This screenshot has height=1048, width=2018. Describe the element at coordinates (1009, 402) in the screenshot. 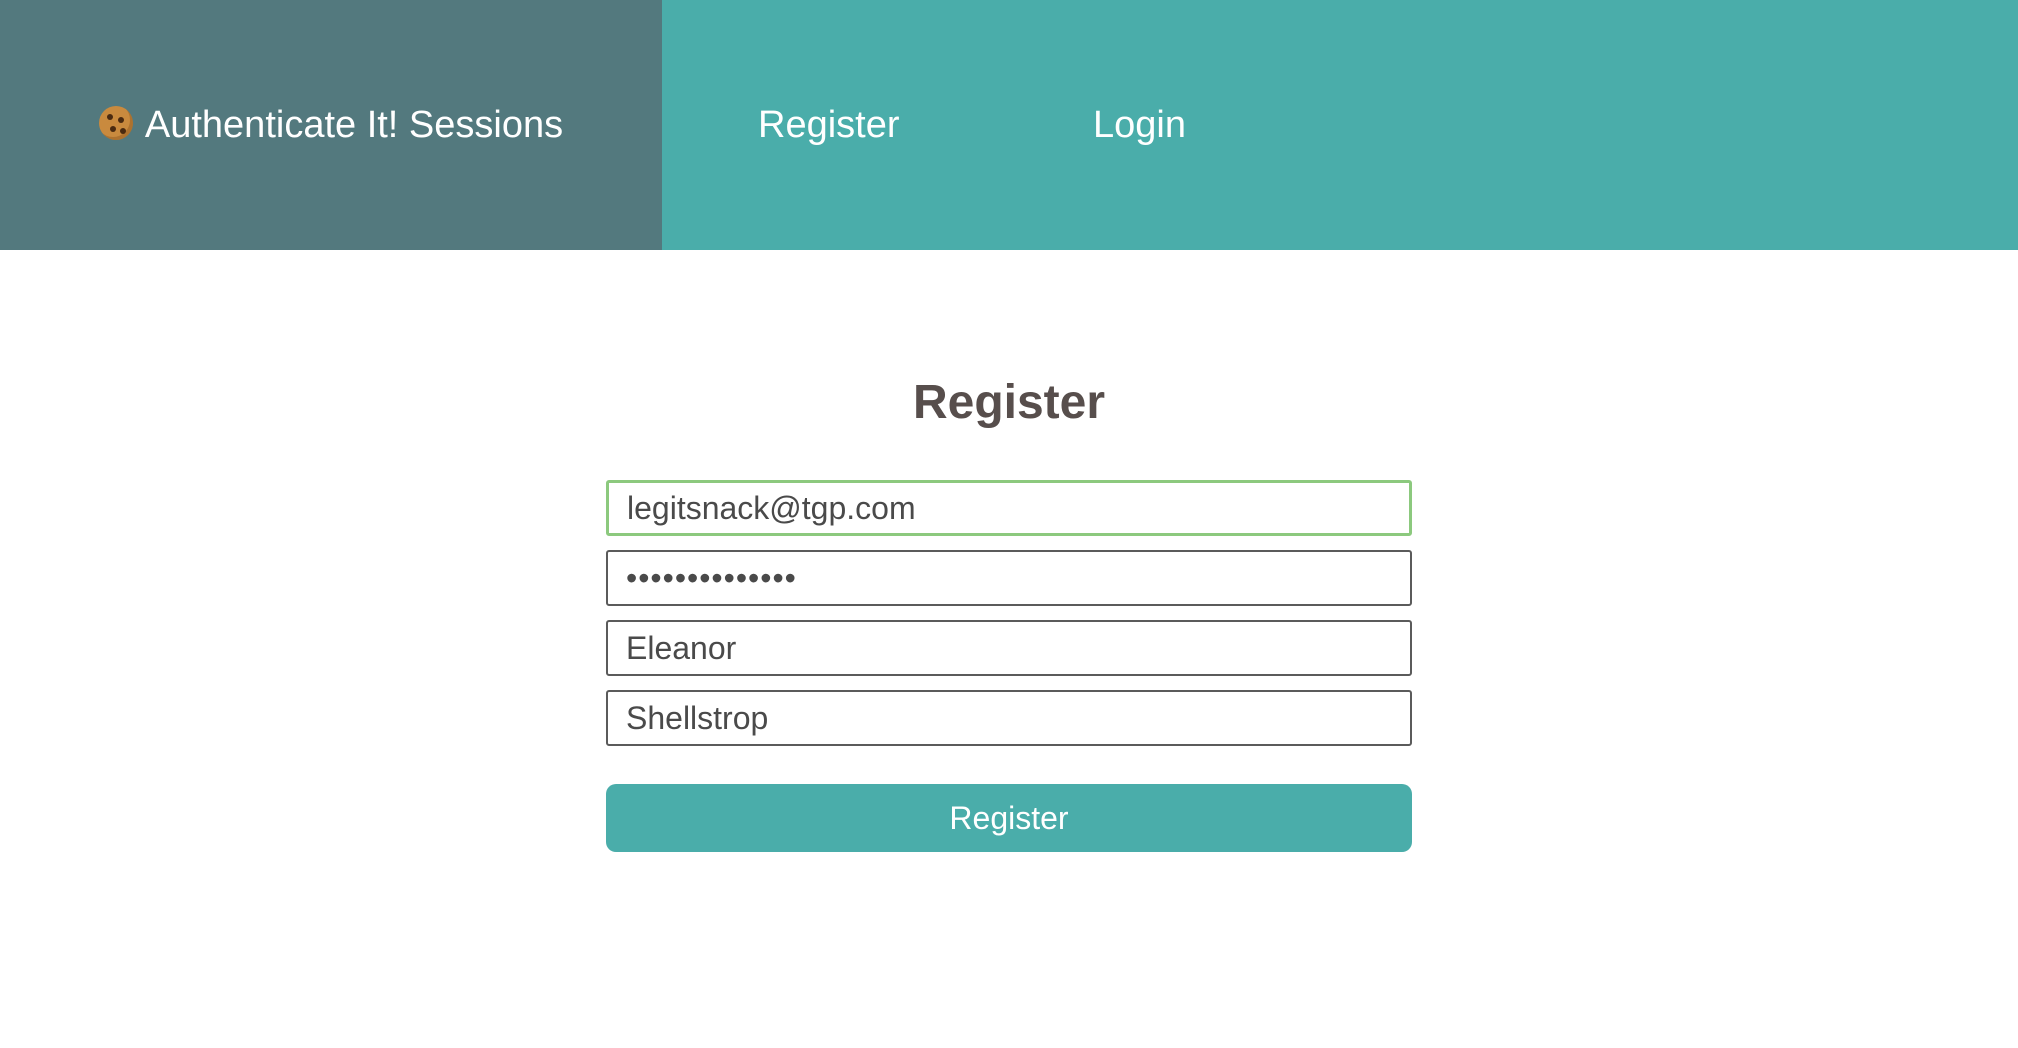

I see `page-title: Register` at that location.